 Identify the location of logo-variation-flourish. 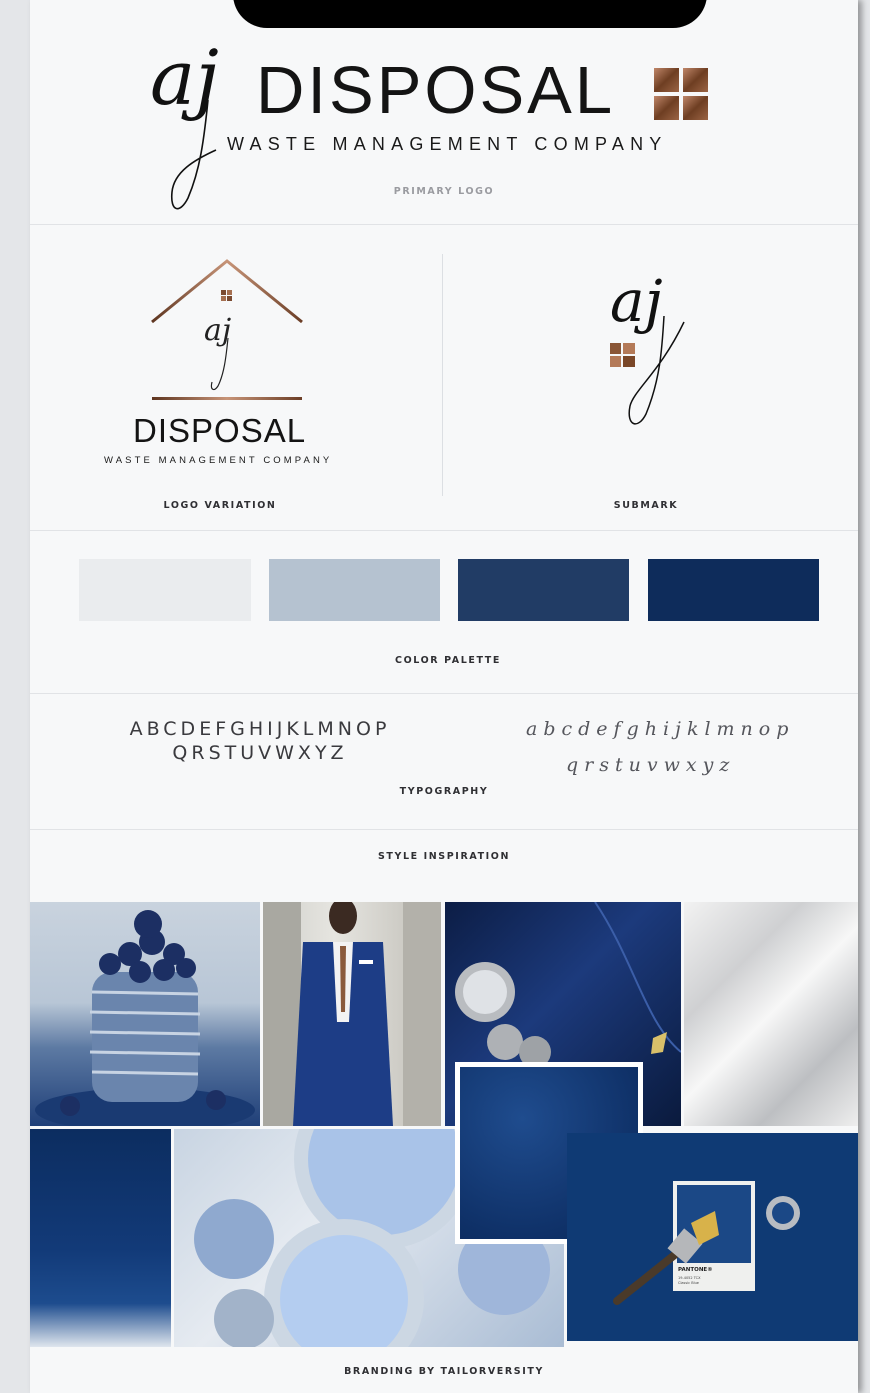
(219, 364).